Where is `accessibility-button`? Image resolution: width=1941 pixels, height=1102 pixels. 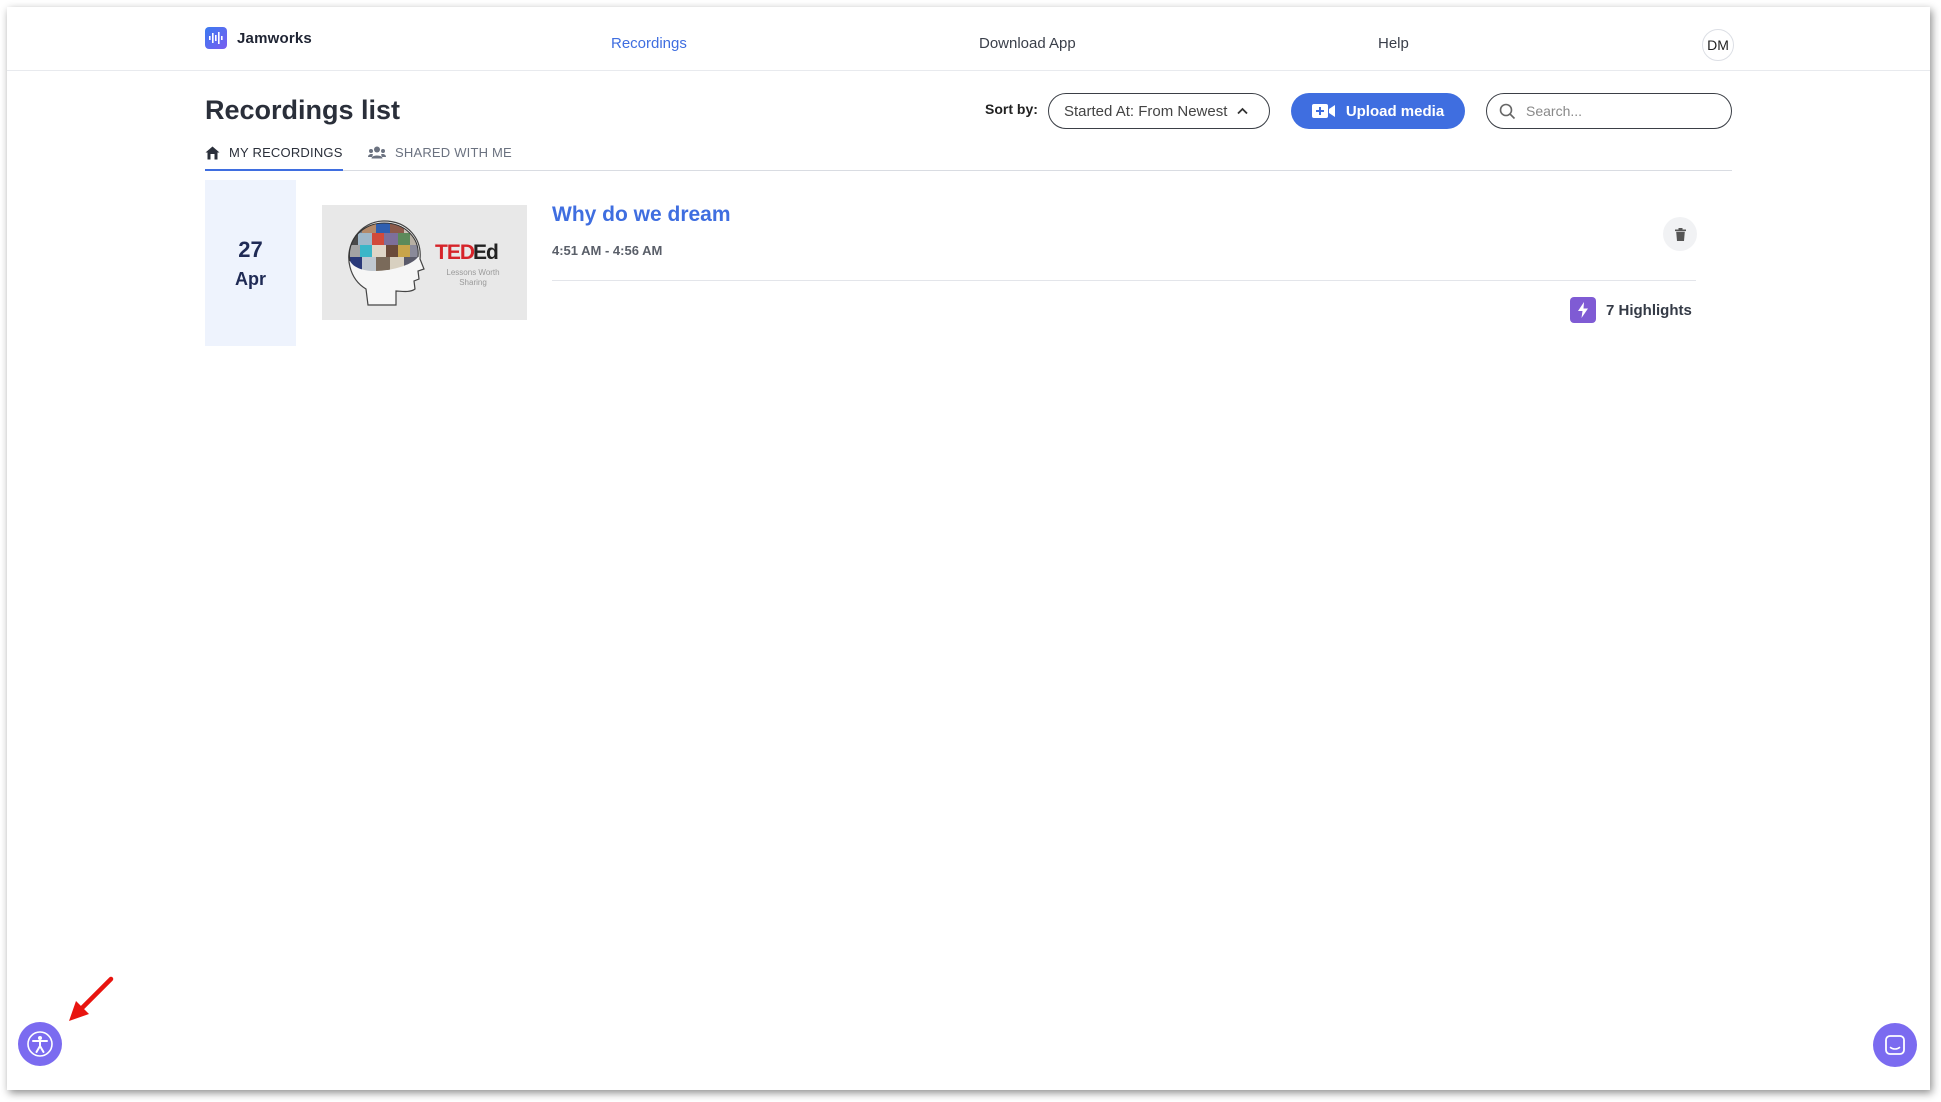
accessibility-button is located at coordinates (40, 1044).